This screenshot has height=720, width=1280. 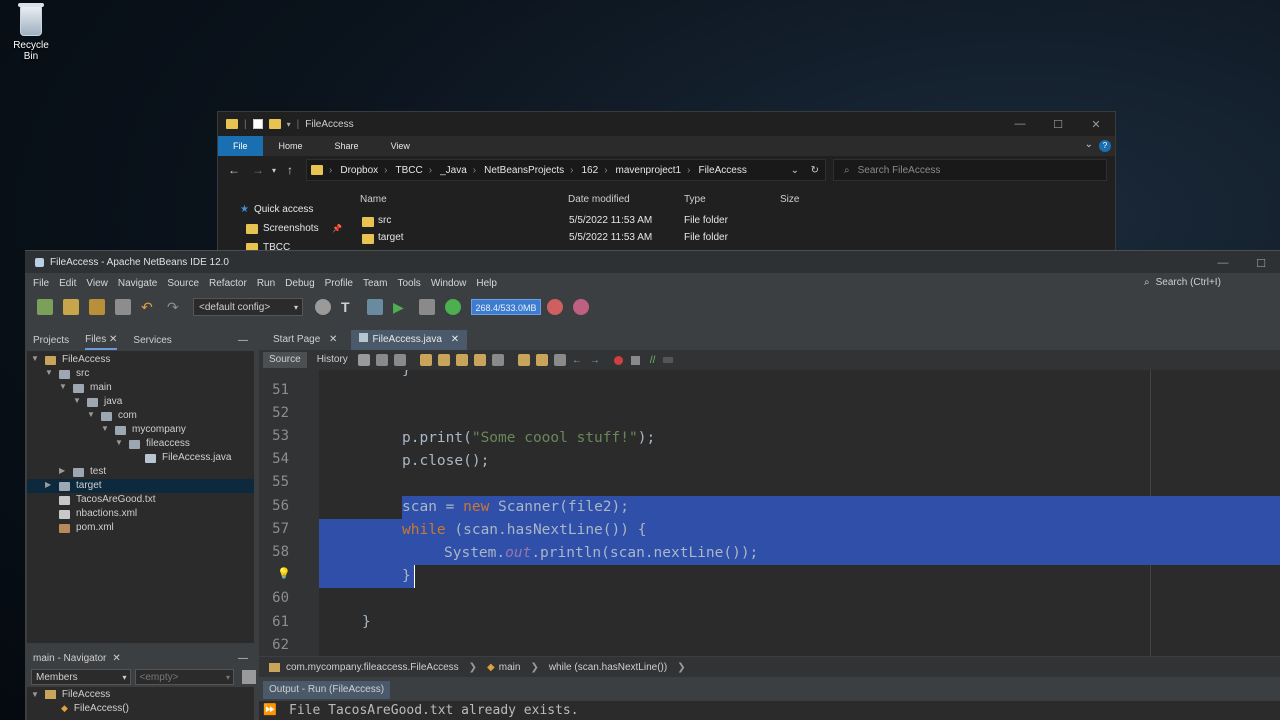 What do you see at coordinates (184, 677) in the screenshot?
I see `navigator-filter: <empty> ▾` at bounding box center [184, 677].